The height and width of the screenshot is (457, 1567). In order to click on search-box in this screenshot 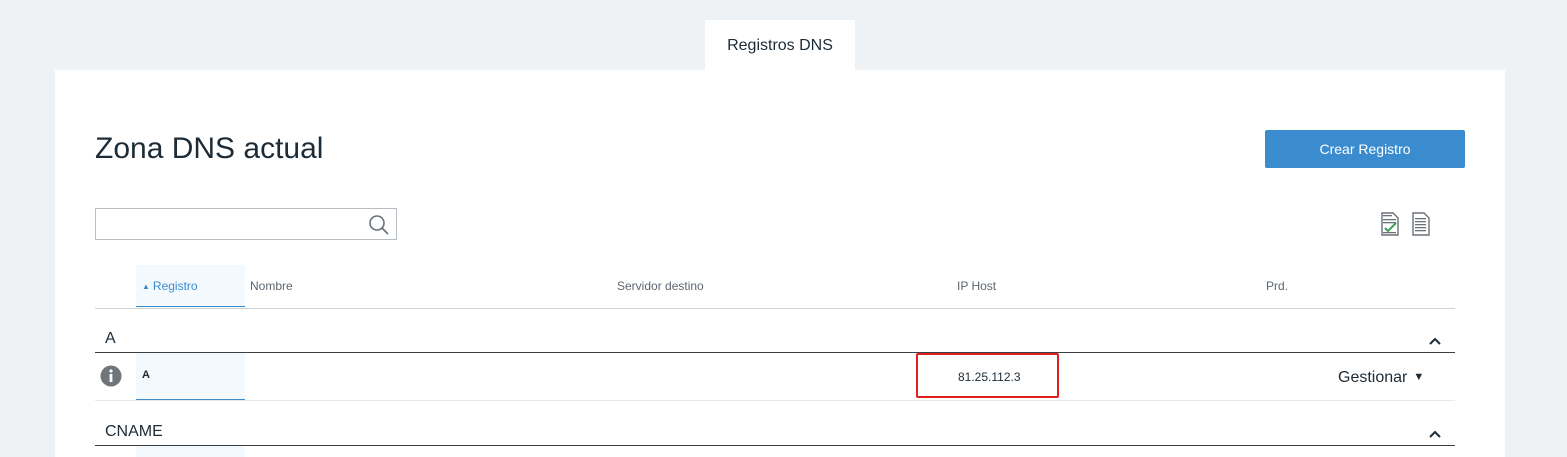, I will do `click(246, 224)`.